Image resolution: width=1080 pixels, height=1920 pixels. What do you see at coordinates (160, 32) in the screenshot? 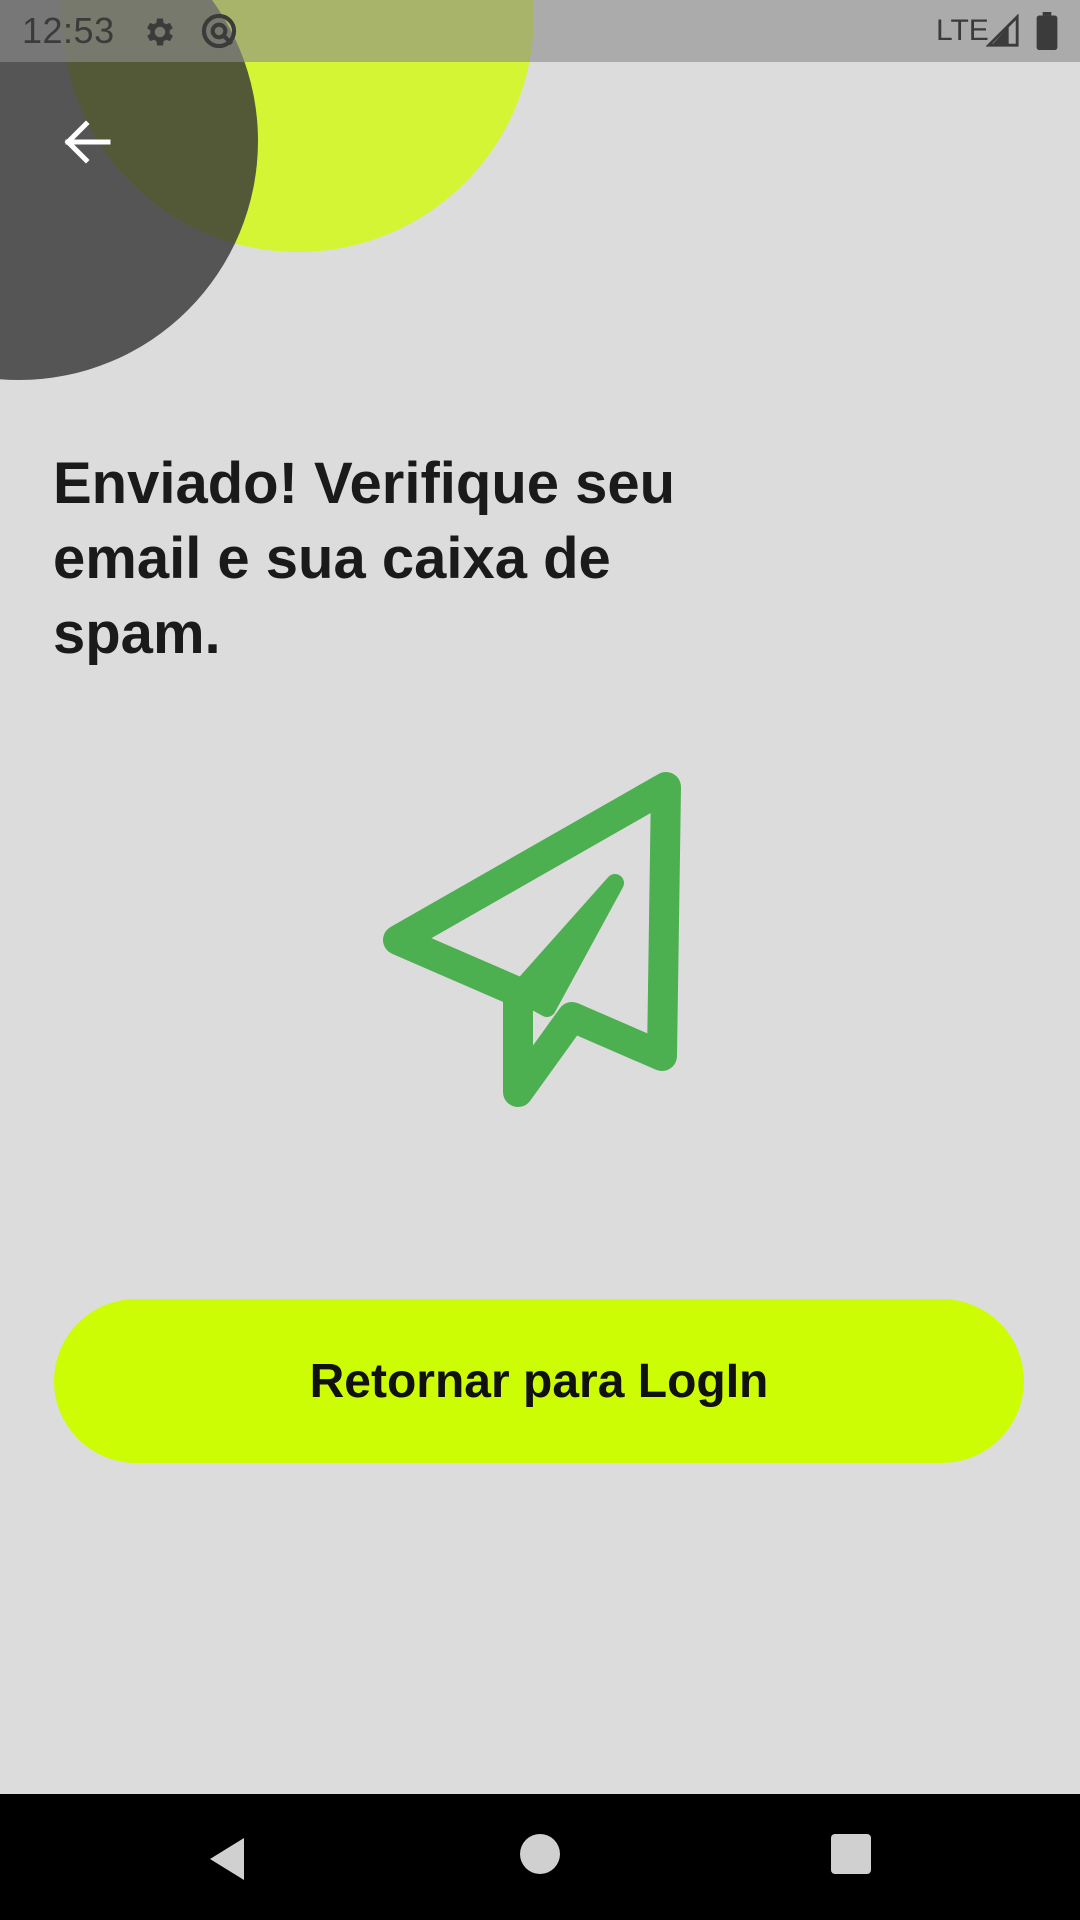
I see `gear-icon` at bounding box center [160, 32].